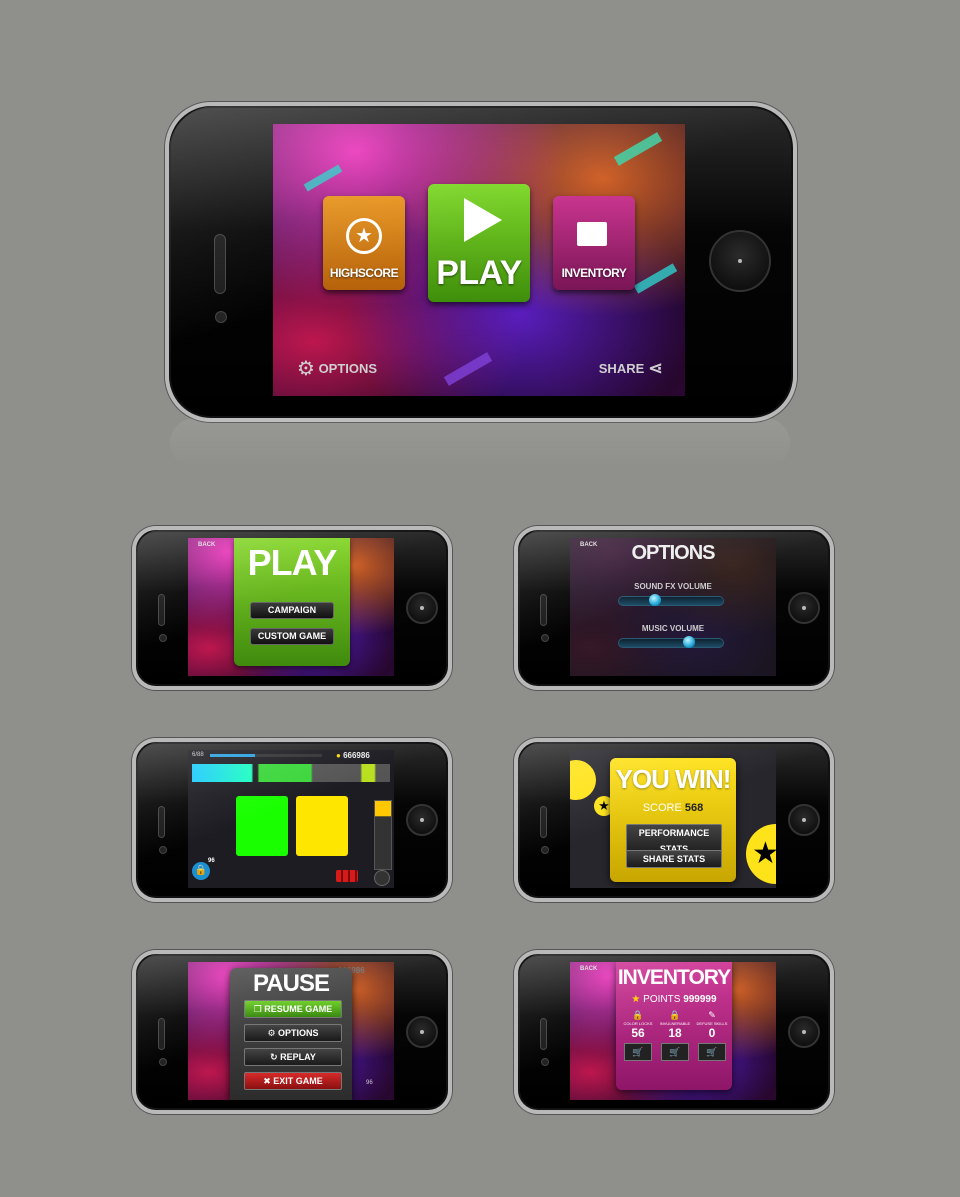 This screenshot has width=960, height=1197. What do you see at coordinates (364, 236) in the screenshot?
I see `star-icon: ★` at bounding box center [364, 236].